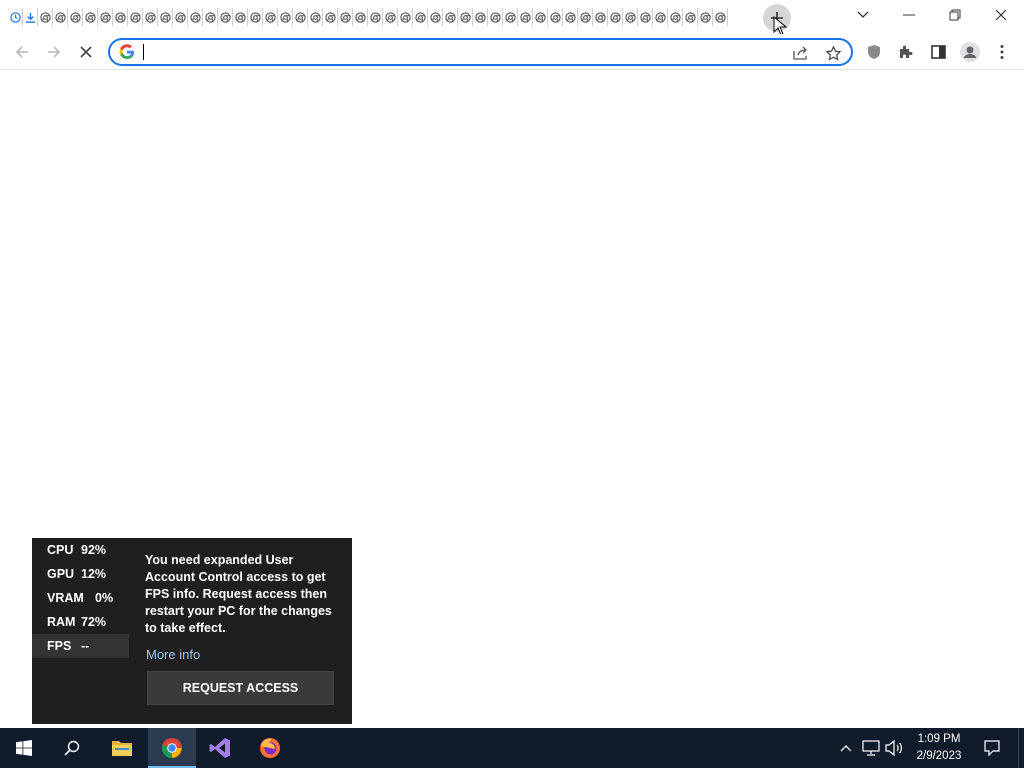 This screenshot has height=768, width=1024. What do you see at coordinates (906, 52) in the screenshot?
I see `extensions-button` at bounding box center [906, 52].